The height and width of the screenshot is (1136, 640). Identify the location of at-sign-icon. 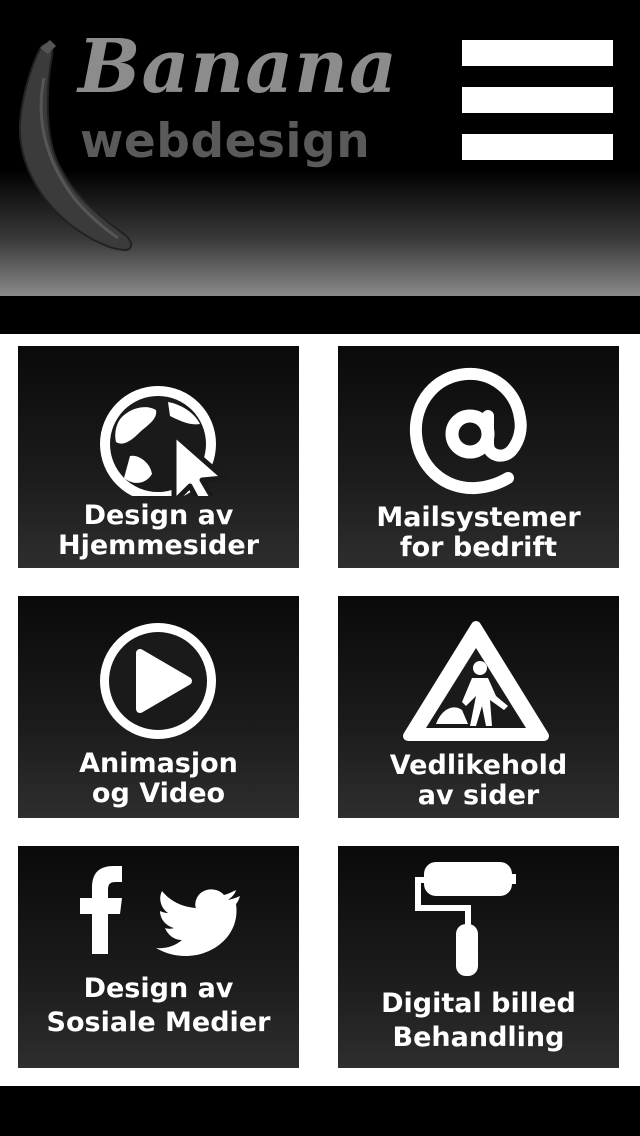
(468, 431).